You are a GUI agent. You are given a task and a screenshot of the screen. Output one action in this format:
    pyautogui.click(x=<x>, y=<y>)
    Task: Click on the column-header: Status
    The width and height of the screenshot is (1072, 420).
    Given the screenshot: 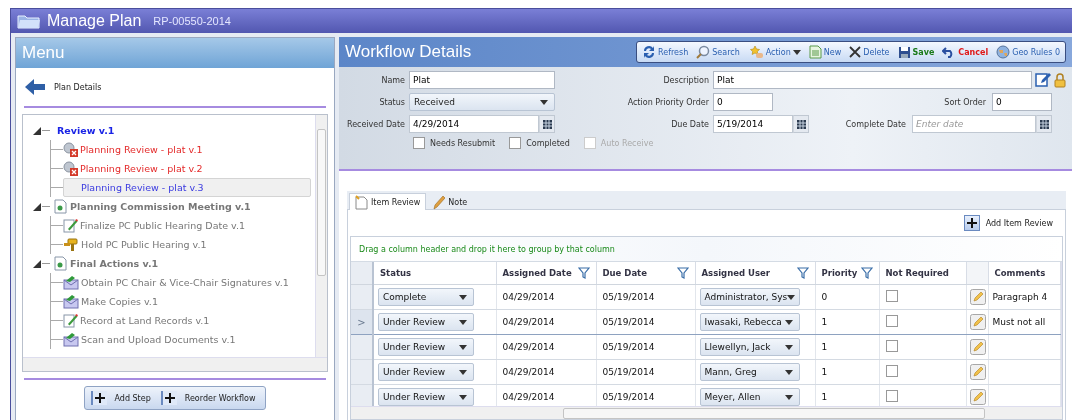 What is the action you would take?
    pyautogui.click(x=396, y=273)
    